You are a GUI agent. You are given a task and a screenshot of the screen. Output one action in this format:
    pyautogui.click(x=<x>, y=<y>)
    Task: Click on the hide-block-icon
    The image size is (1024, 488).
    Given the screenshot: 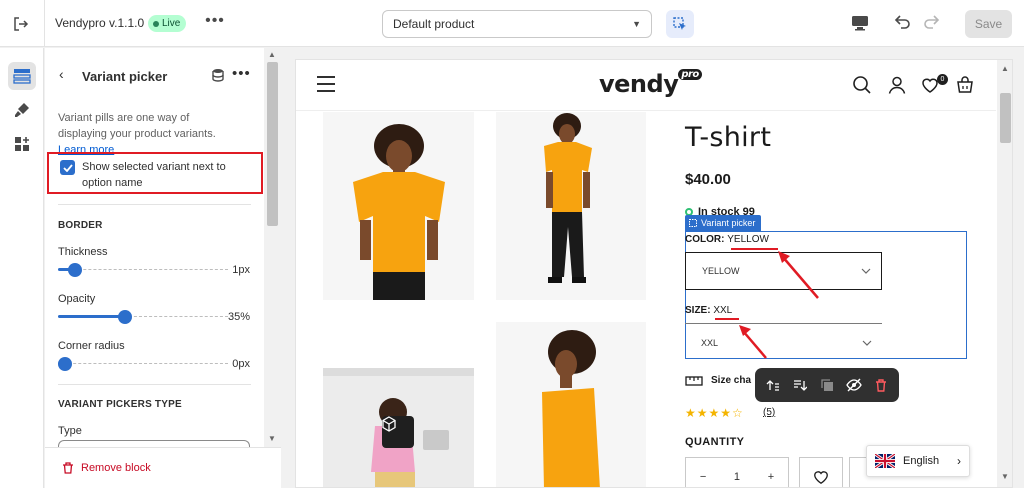 What is the action you would take?
    pyautogui.click(x=854, y=385)
    